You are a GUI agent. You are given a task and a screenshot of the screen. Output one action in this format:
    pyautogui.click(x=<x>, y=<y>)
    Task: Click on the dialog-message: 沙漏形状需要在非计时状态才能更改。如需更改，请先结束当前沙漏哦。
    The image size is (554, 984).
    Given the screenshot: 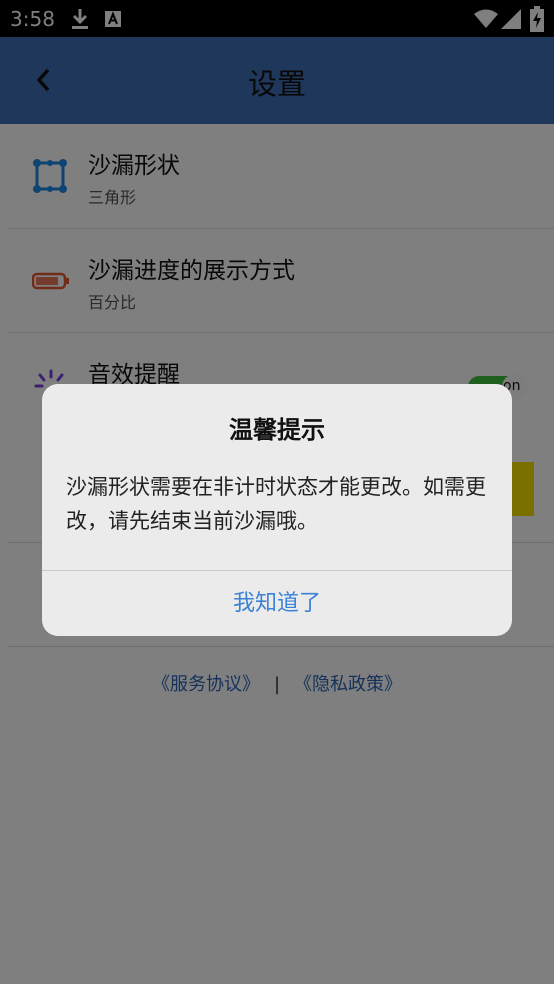 What is the action you would take?
    pyautogui.click(x=276, y=504)
    